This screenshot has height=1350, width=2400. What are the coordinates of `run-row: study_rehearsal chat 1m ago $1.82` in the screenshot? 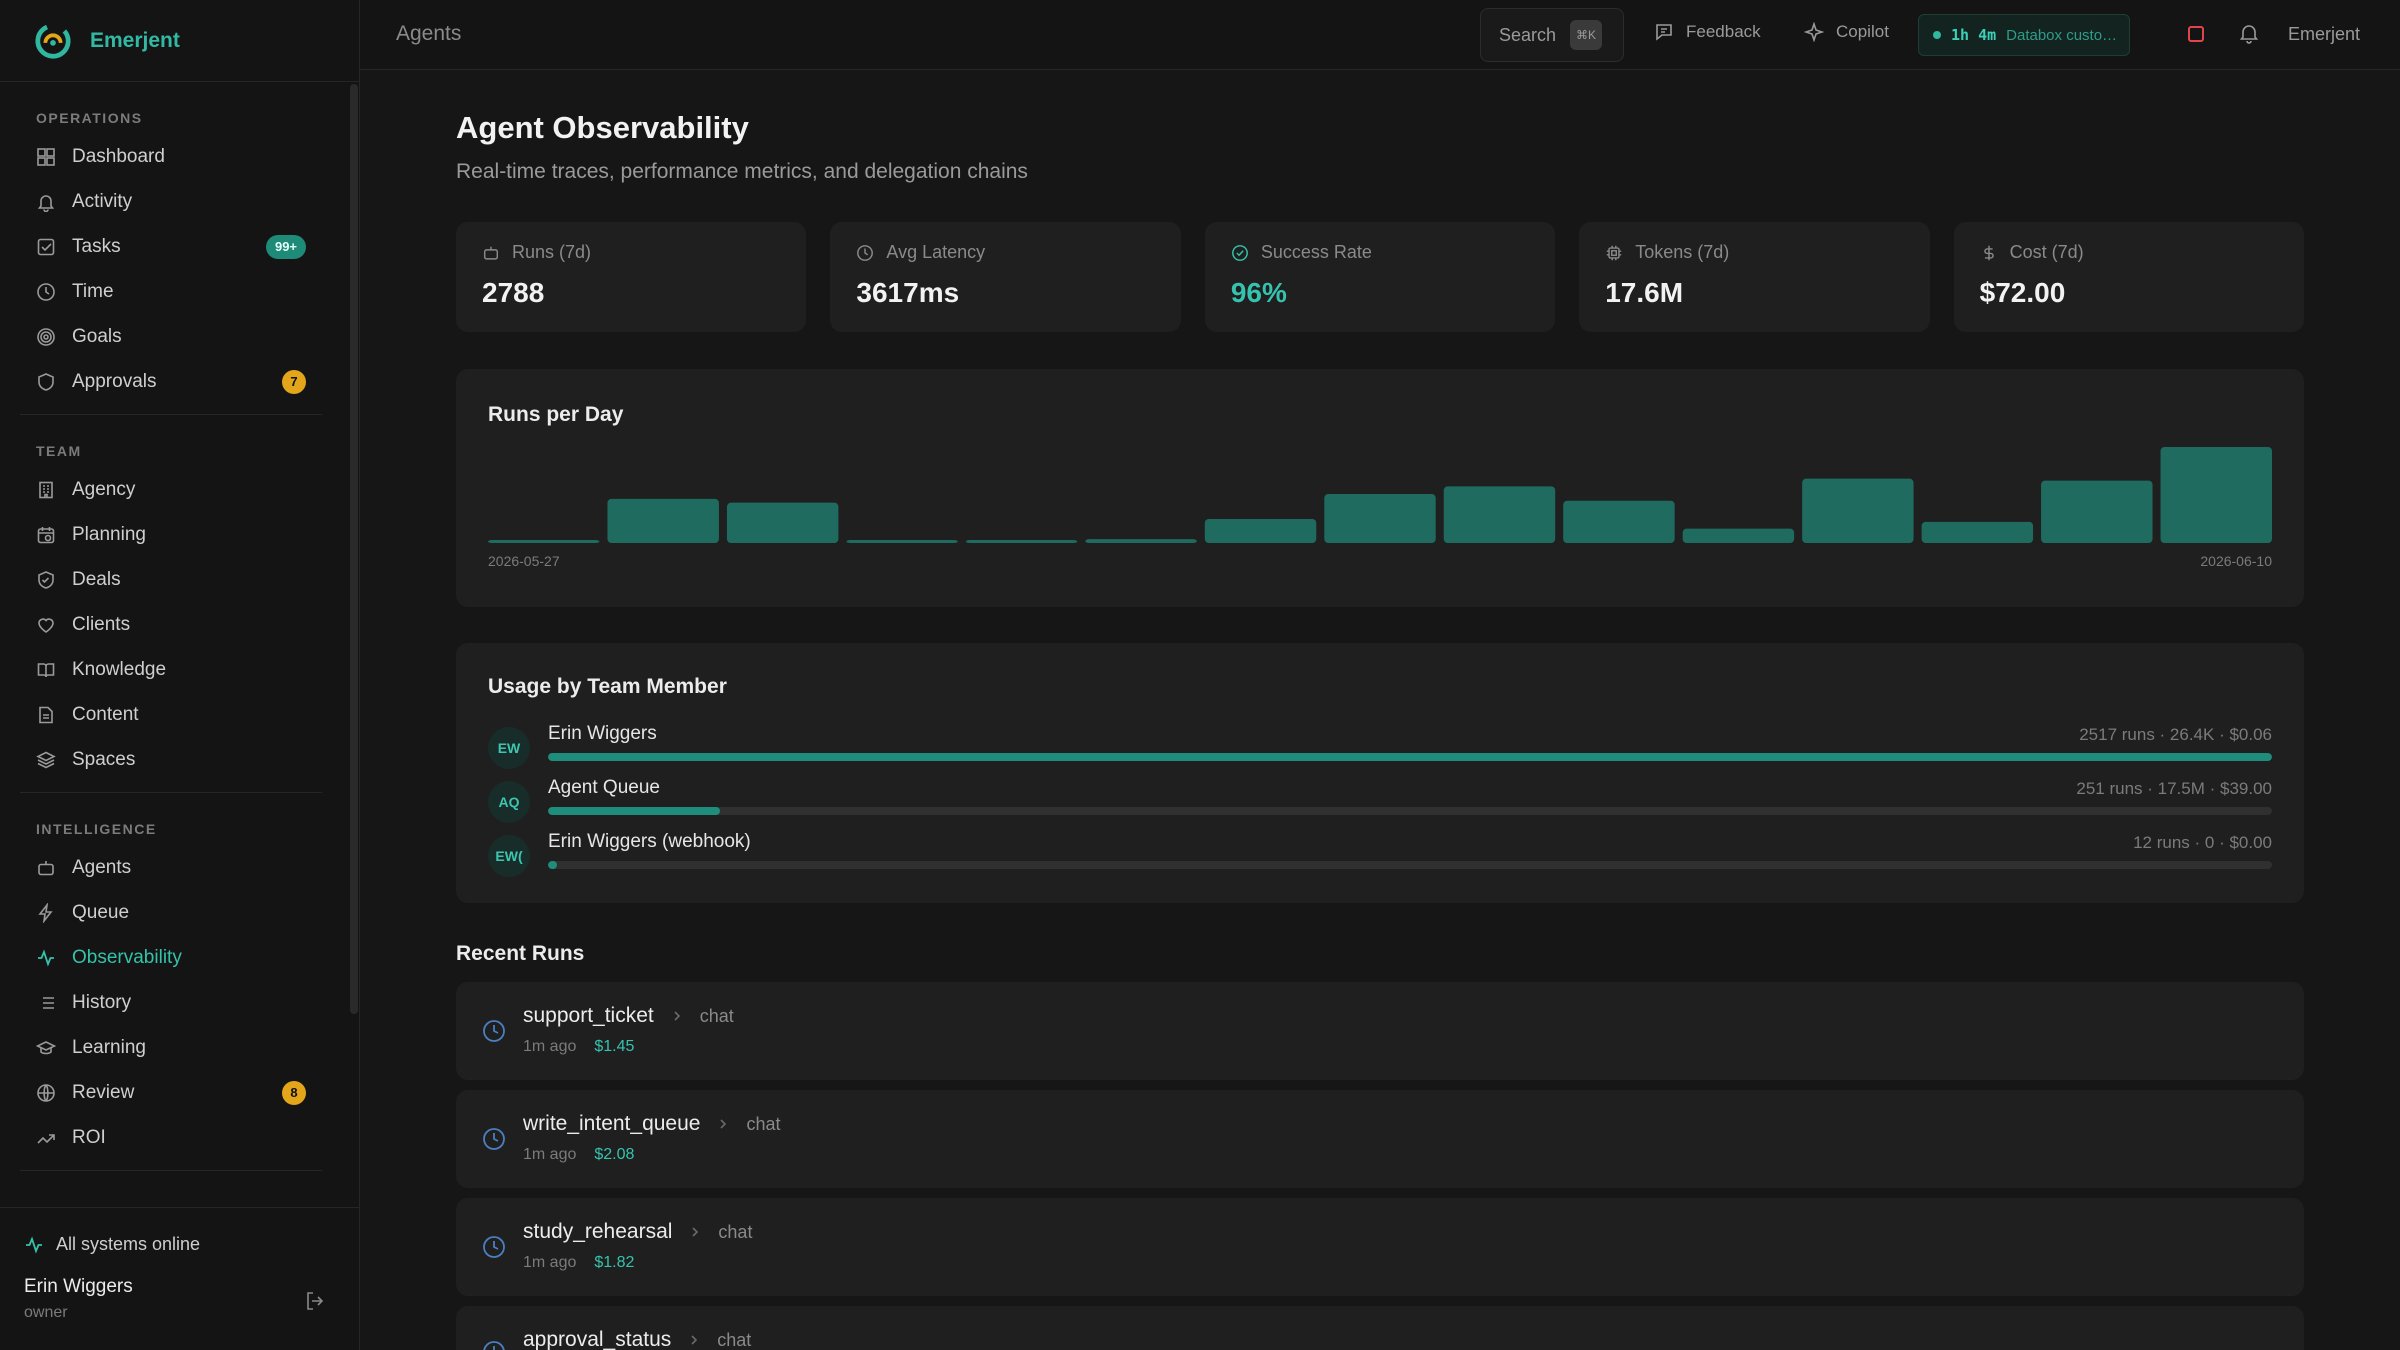 It's located at (1380, 1247).